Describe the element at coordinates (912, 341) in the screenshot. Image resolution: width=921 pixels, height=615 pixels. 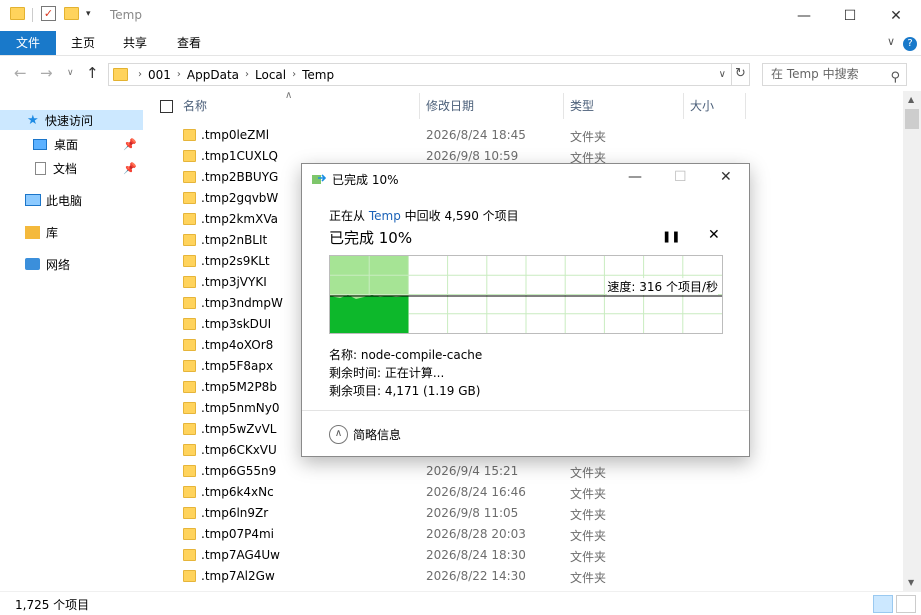
I see `vertical-scrollbar: ▲ ▼` at that location.